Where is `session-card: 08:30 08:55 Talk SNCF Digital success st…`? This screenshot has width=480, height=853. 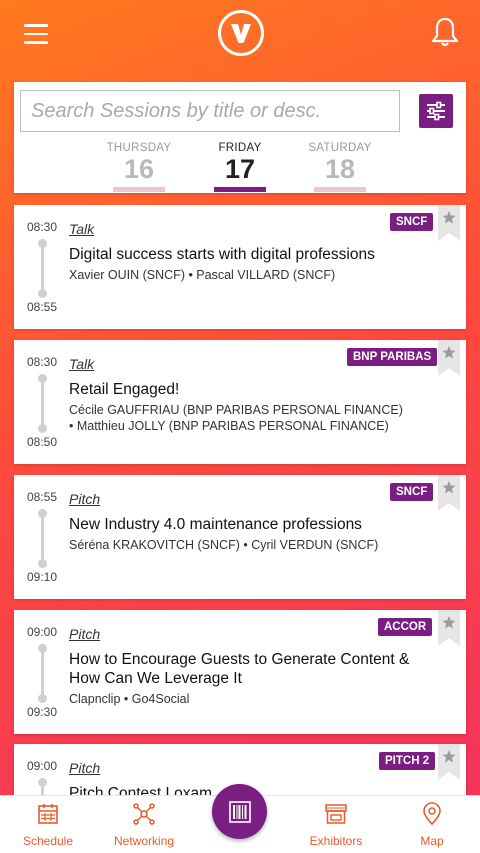
session-card: 08:30 08:55 Talk SNCF Digital success st… is located at coordinates (240, 267).